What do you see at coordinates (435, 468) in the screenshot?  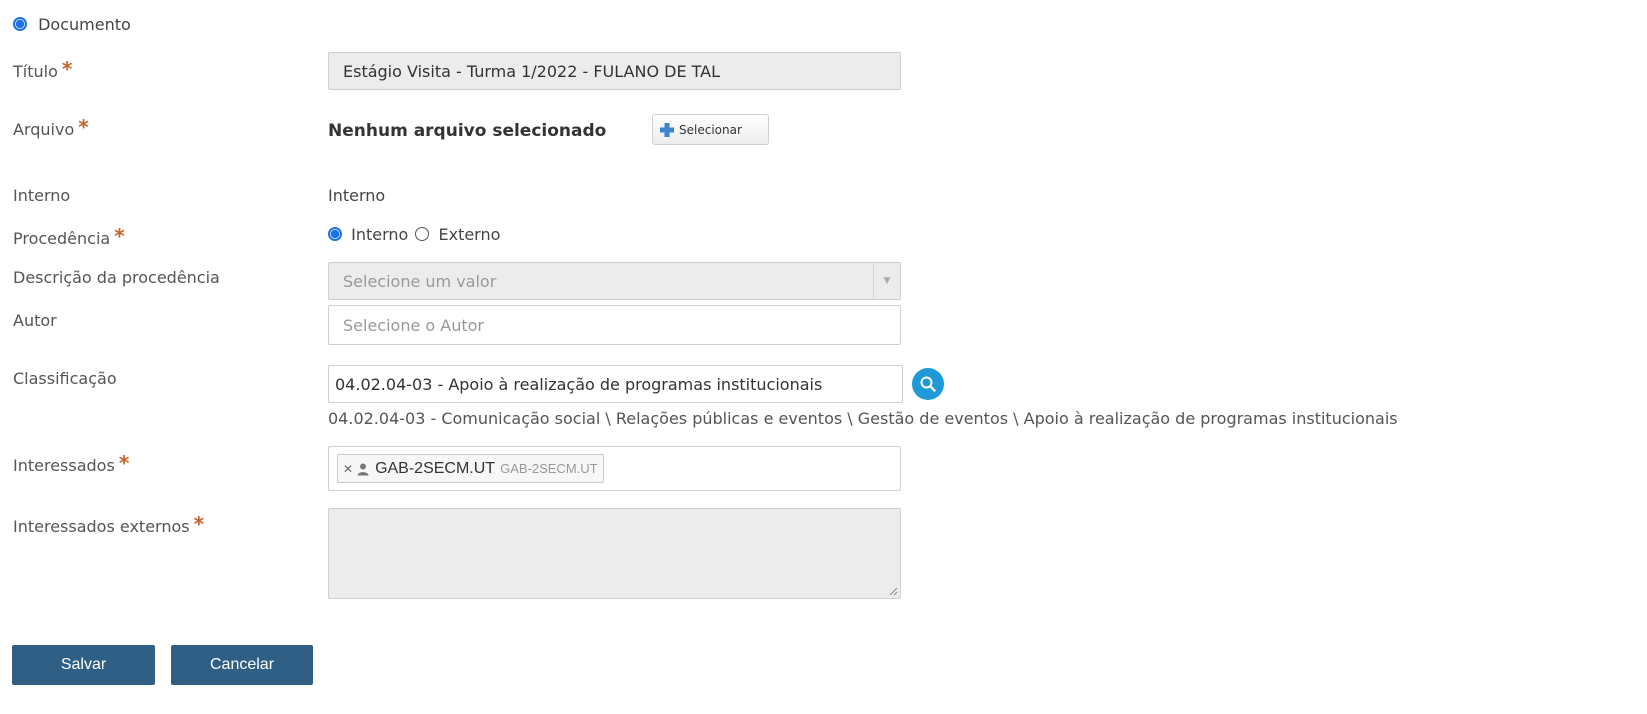 I see `interessado-tag-name: GAB-2SECM.UT` at bounding box center [435, 468].